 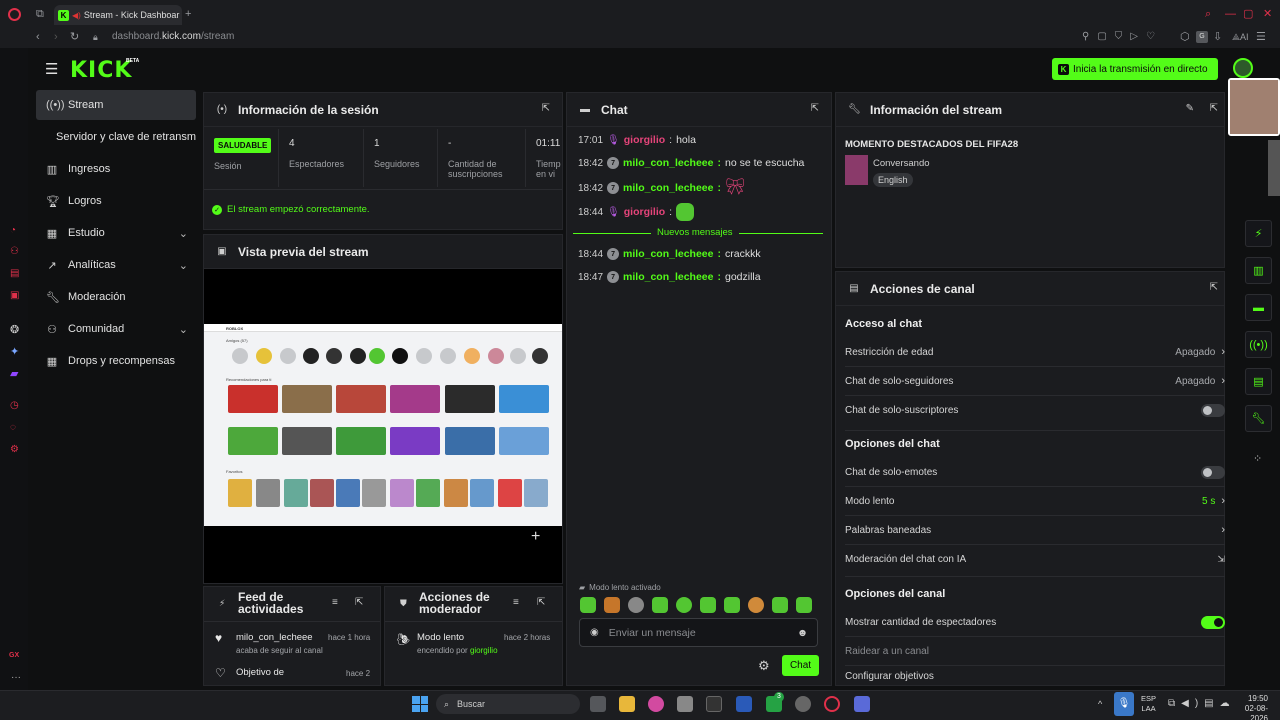 I want to click on opera-gx-taskbar-icon, so click(x=832, y=704).